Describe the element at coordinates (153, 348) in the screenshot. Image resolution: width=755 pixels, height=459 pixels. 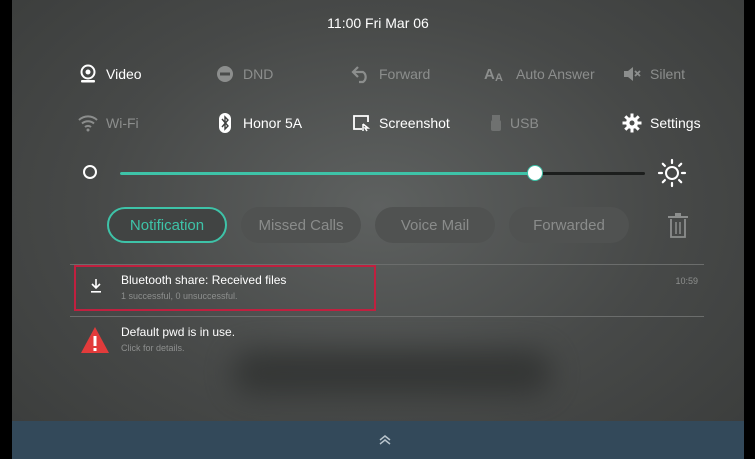
I see `notification-subtitle: Click for details.` at that location.